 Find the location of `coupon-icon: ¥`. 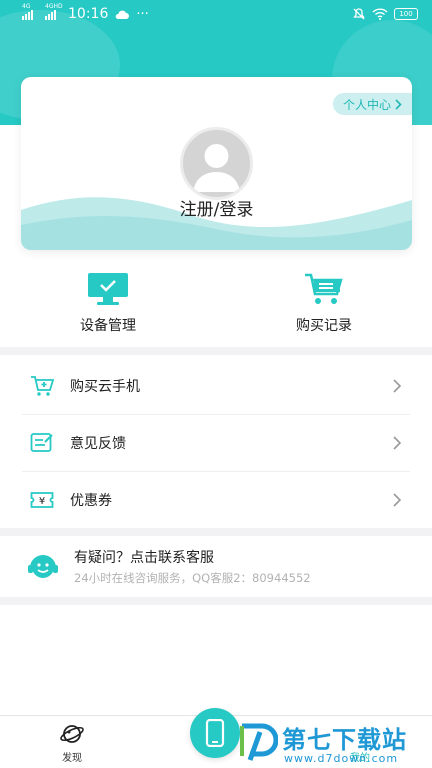

coupon-icon: ¥ is located at coordinates (42, 499).